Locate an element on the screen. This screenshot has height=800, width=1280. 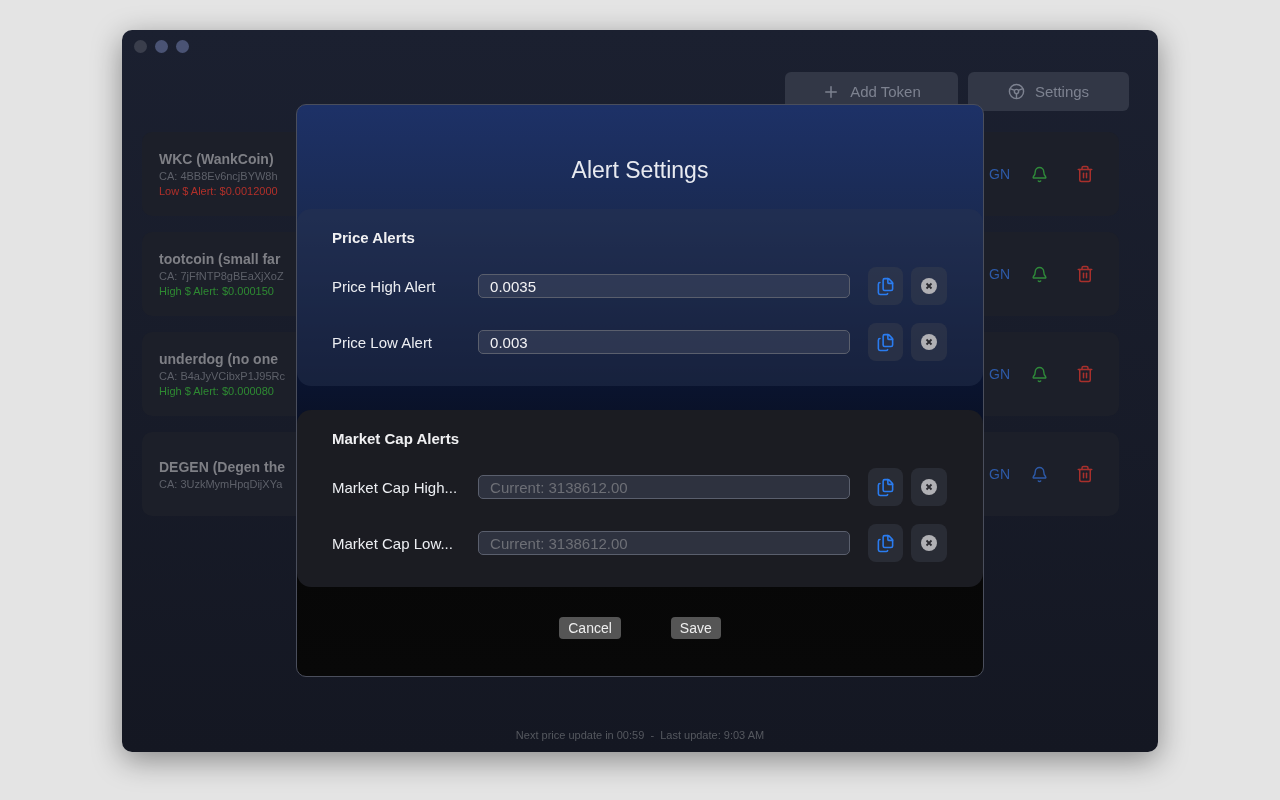
contract-address: CA: 4BB8Ev6ncjBYW8h is located at coordinates (218, 176).